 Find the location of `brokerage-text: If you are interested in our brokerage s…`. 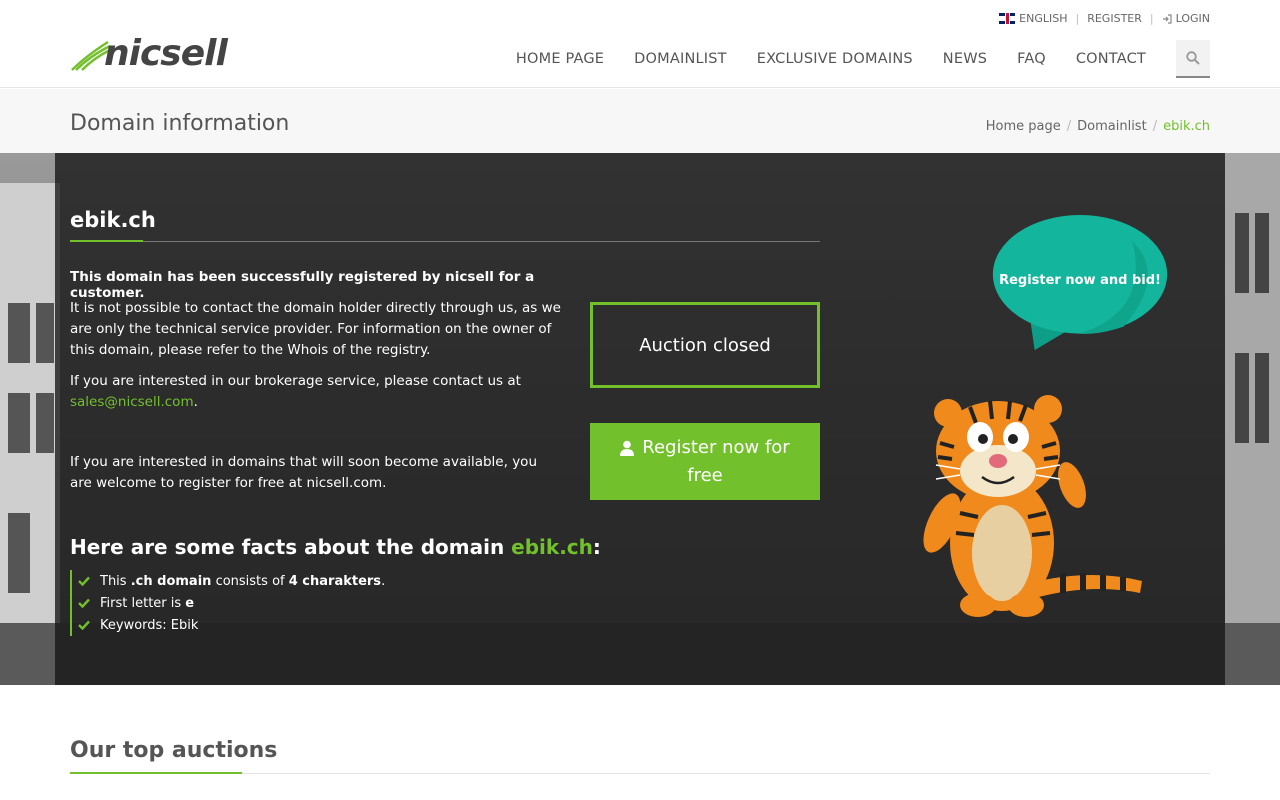

brokerage-text: If you are interested in our brokerage s… is located at coordinates (320, 392).